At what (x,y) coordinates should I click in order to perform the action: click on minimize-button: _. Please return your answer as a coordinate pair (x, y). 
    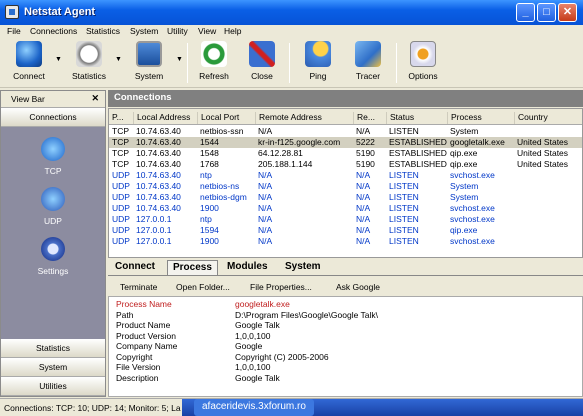
    Looking at the image, I should click on (525, 12).